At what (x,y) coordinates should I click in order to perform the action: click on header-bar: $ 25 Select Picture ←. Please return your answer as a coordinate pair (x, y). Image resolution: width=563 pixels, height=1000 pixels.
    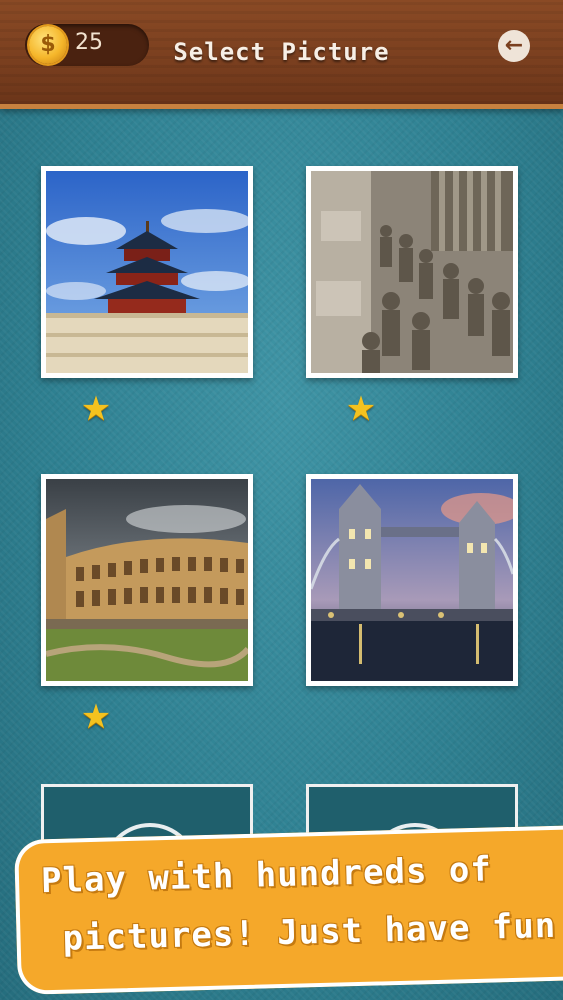
    Looking at the image, I should click on (281, 54).